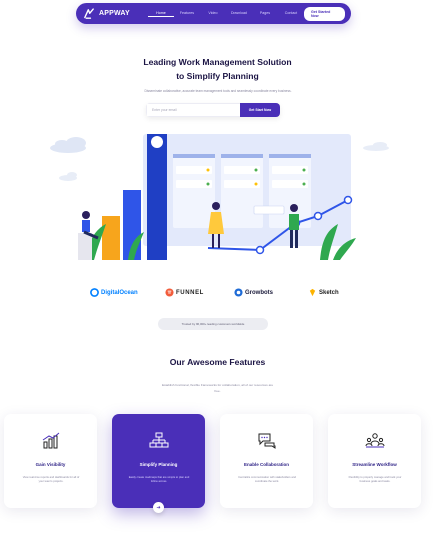 Image resolution: width=435 pixels, height=540 pixels. I want to click on partner-name: Growbots, so click(259, 292).